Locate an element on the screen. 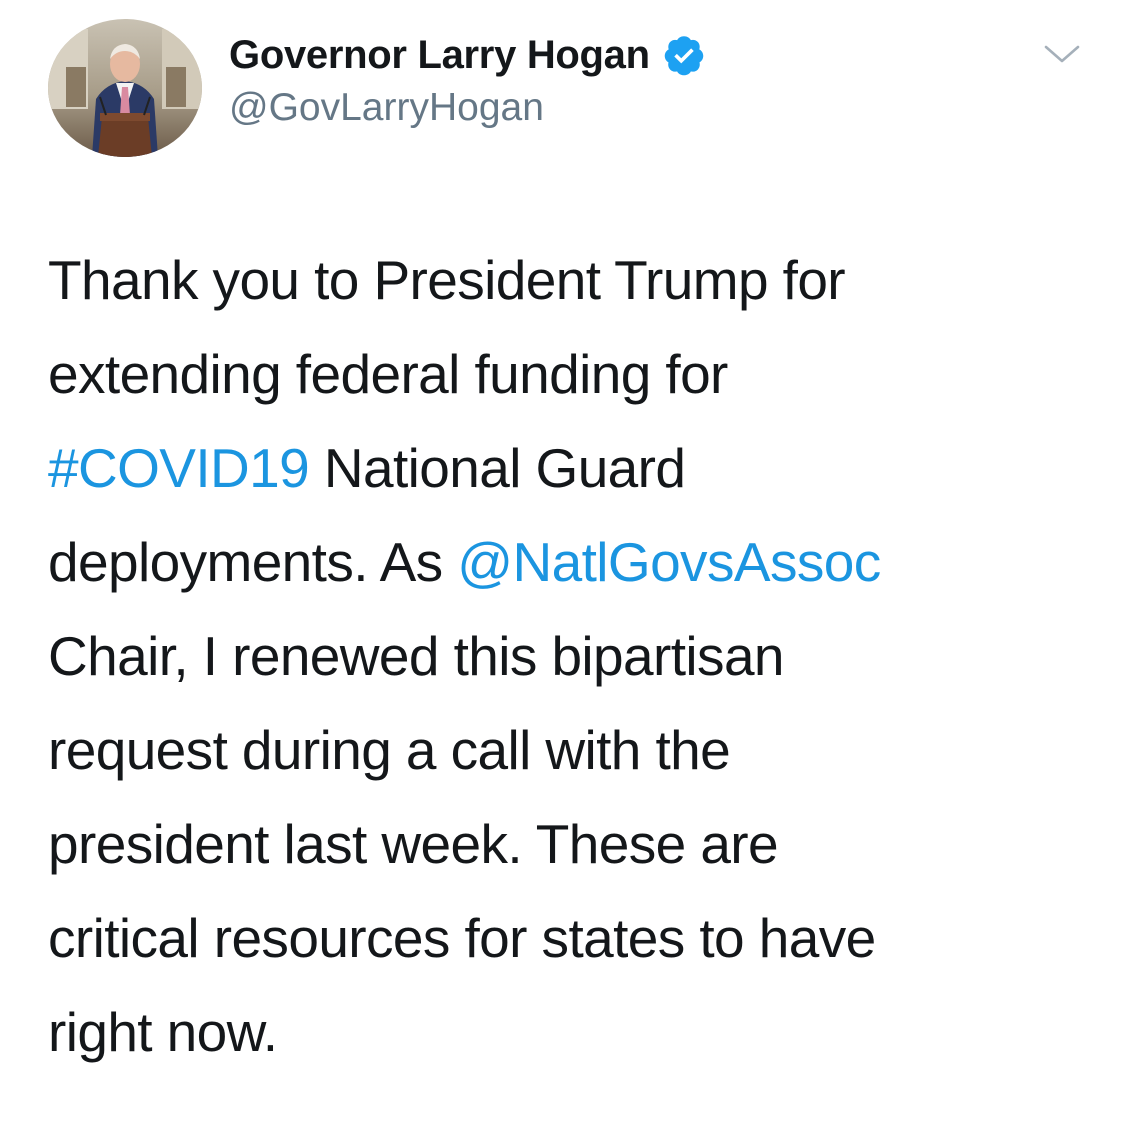  avatar-photo is located at coordinates (125, 88).